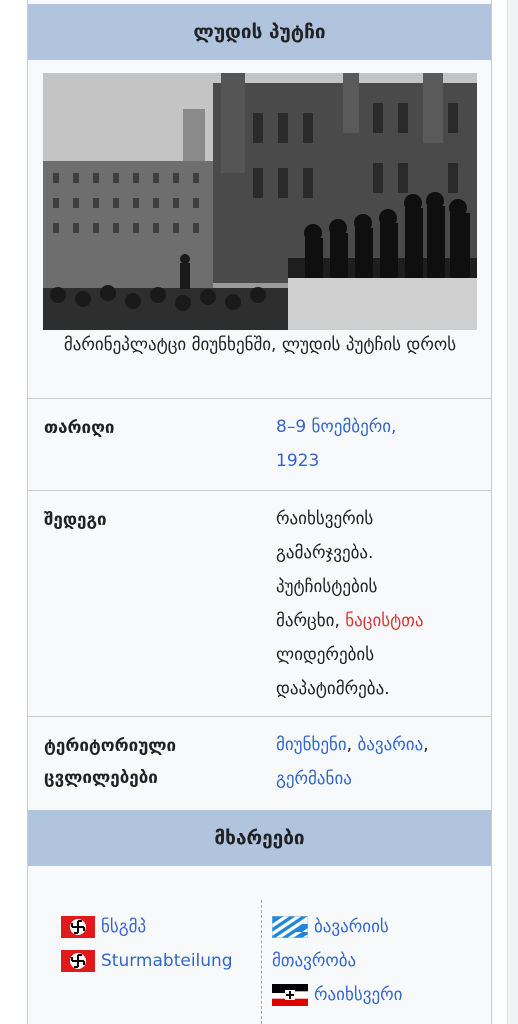  What do you see at coordinates (154, 762) in the screenshot?
I see `territorial-changes-label: ტერიტორიული ცვლილებები` at bounding box center [154, 762].